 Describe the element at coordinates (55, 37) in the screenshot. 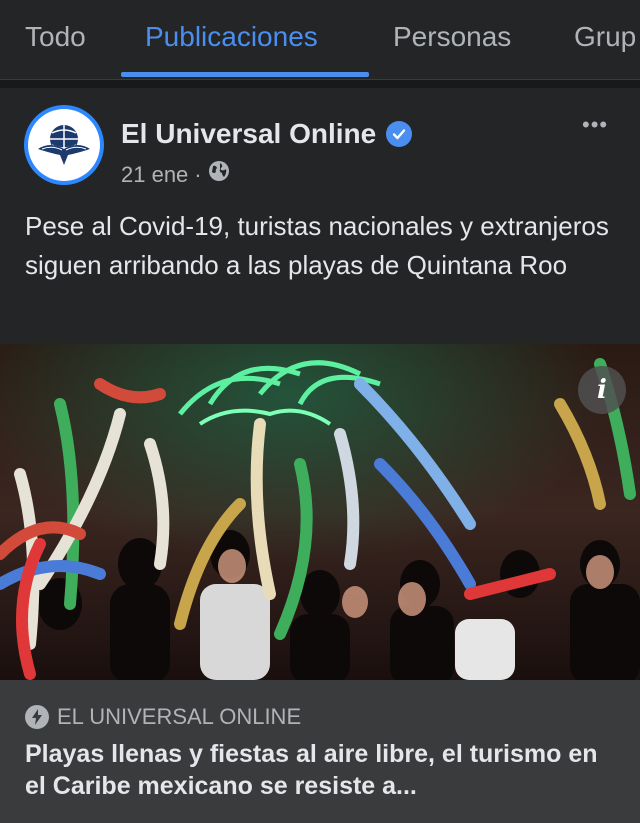

I see `tab-todo: Todo` at that location.